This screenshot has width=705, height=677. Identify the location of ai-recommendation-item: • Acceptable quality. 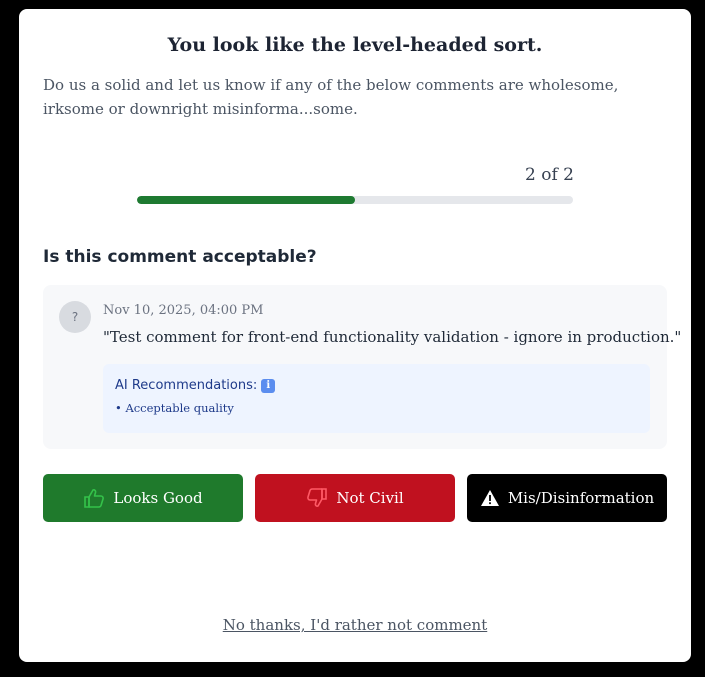
(174, 408).